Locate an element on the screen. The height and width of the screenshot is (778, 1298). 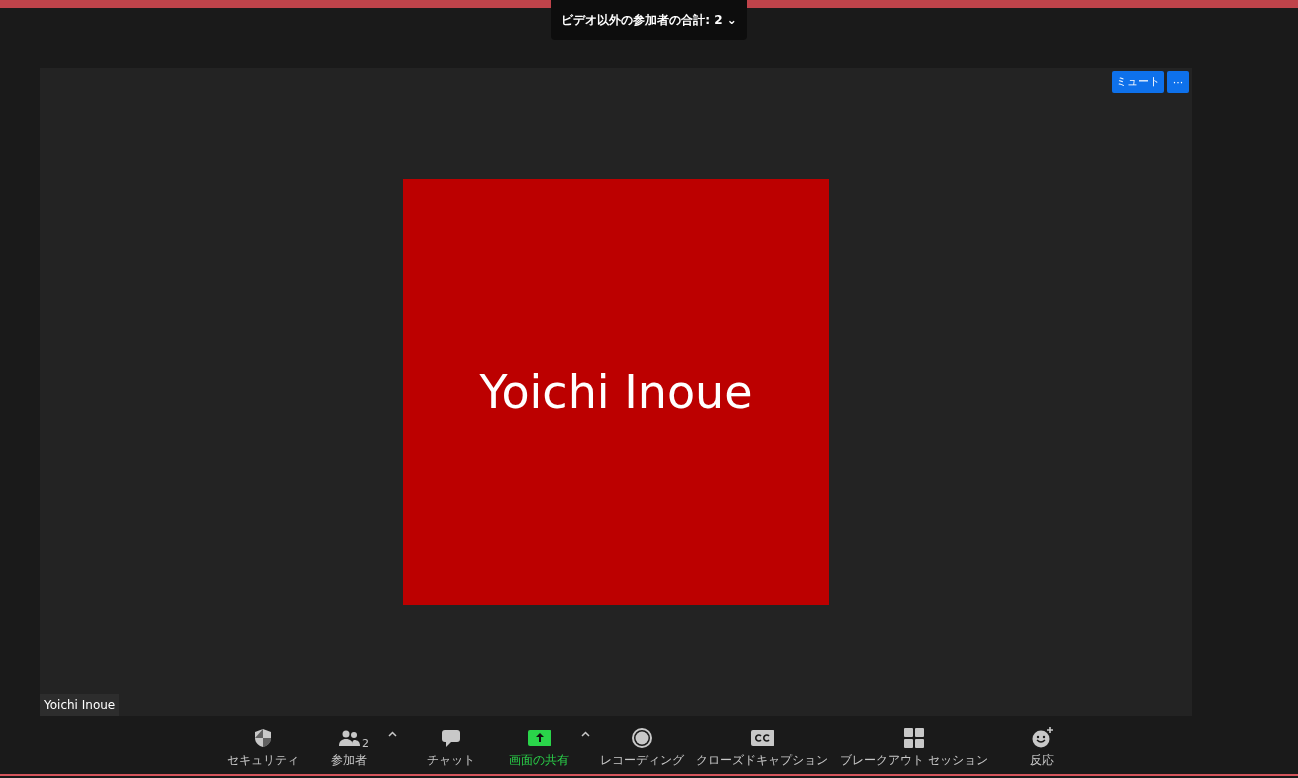
more-button: ··· is located at coordinates (1178, 82).